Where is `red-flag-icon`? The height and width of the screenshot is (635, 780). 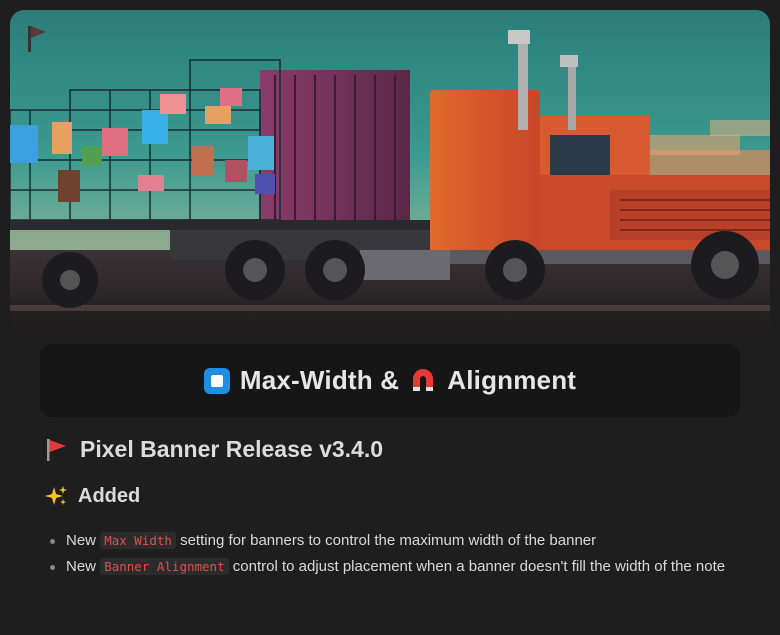 red-flag-icon is located at coordinates (56, 449).